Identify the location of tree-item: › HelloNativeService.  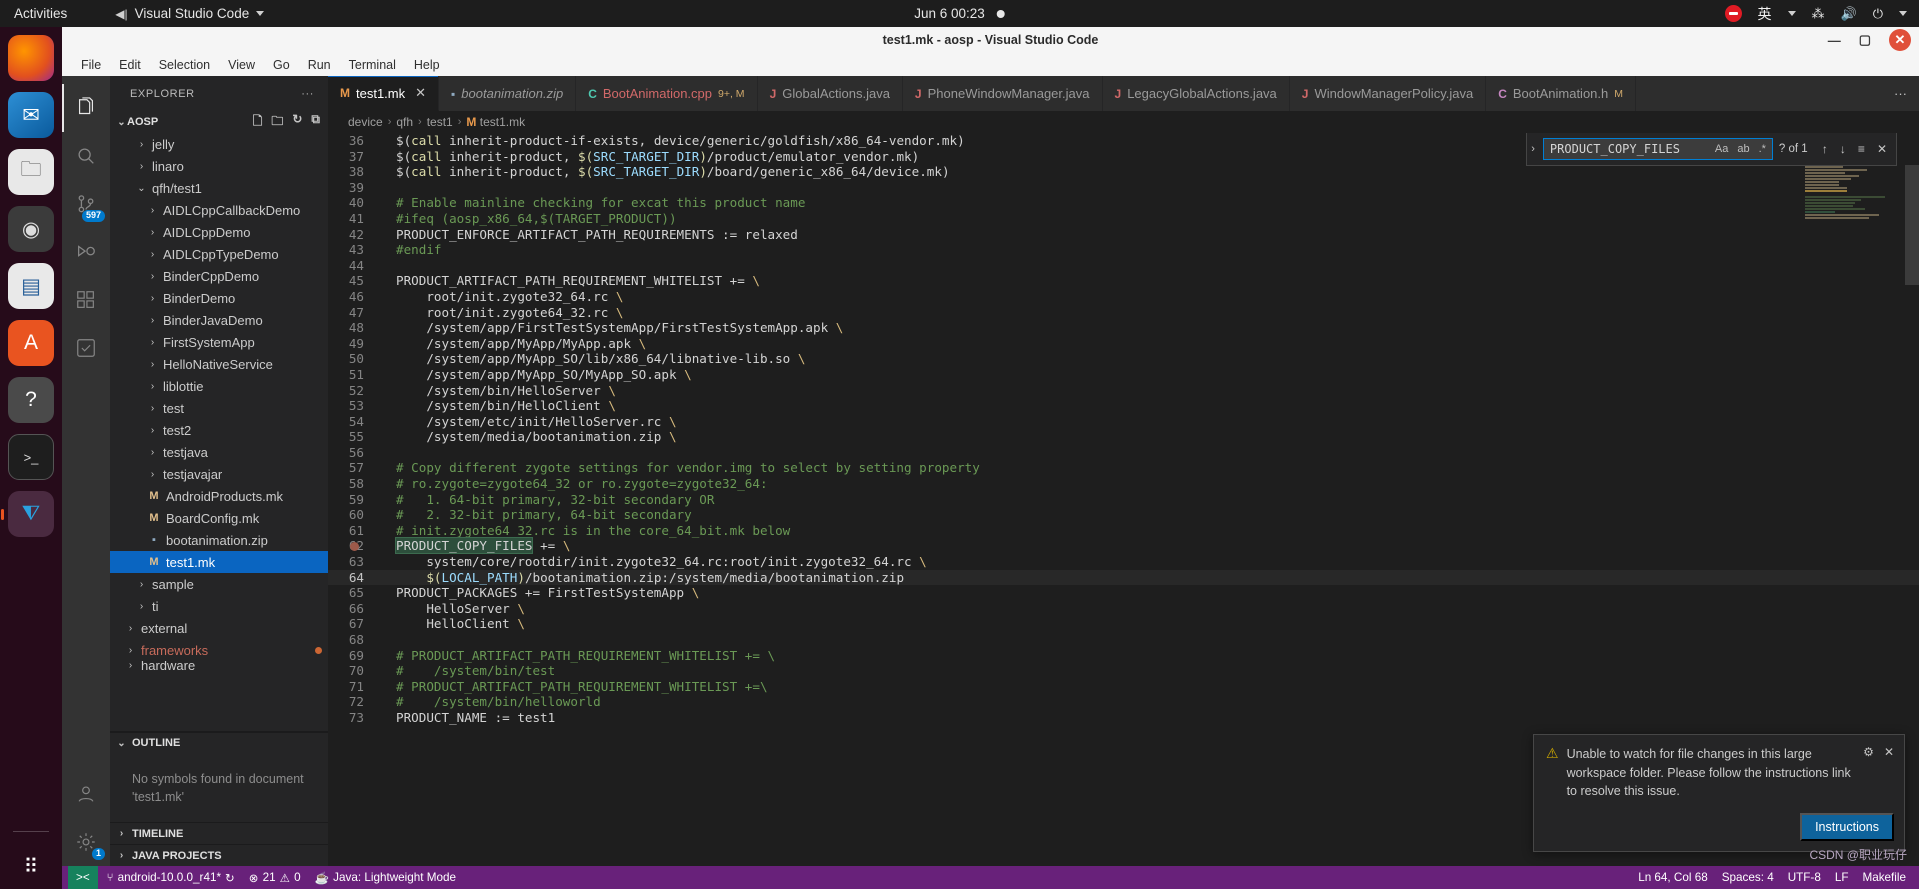
(219, 364).